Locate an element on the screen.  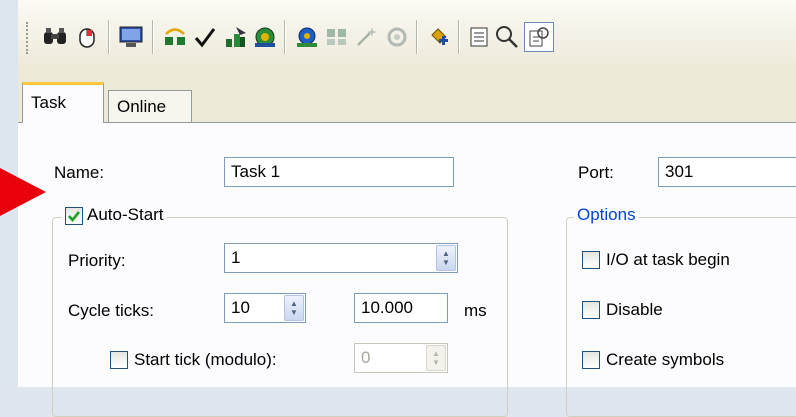
priority-label: Priority: is located at coordinates (97, 260).